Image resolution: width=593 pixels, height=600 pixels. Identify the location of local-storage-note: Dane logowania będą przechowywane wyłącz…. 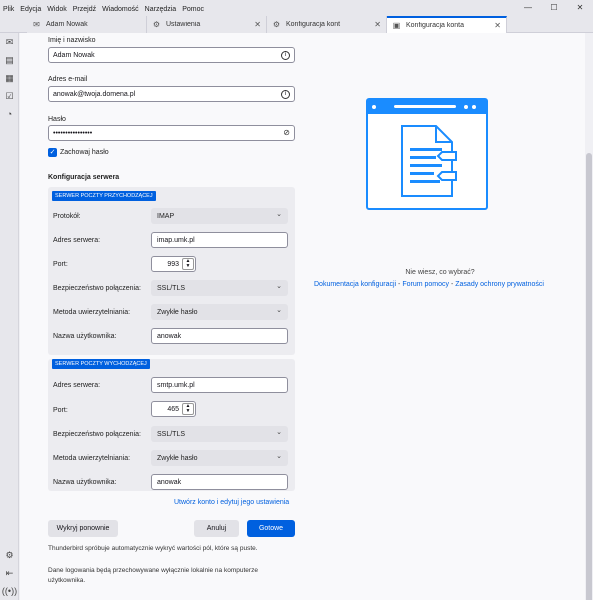
(153, 570).